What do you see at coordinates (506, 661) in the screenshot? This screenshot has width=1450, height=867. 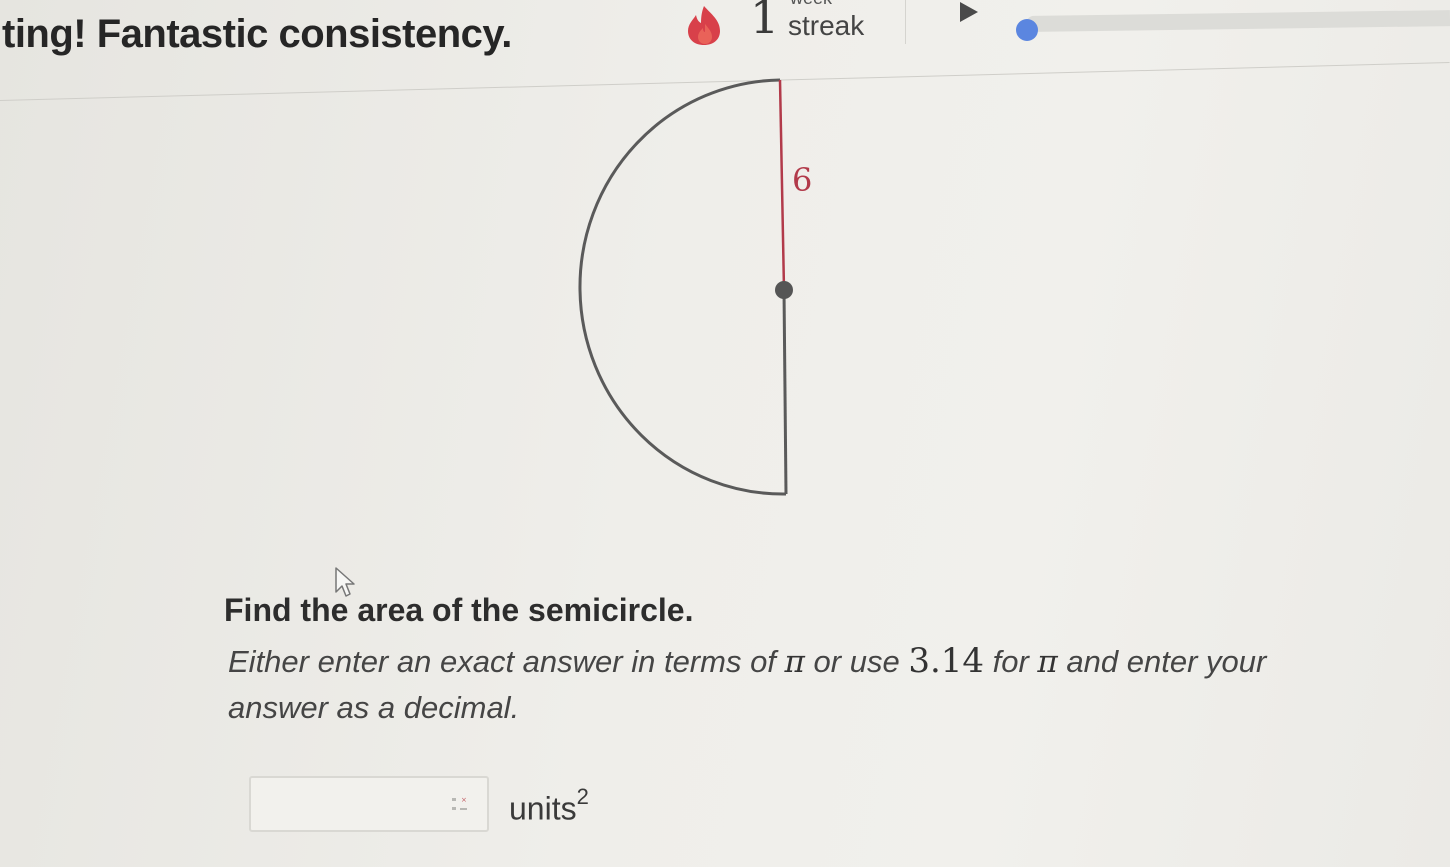 I see `instructions-text-1: Either enter an exact answer in terms of` at bounding box center [506, 661].